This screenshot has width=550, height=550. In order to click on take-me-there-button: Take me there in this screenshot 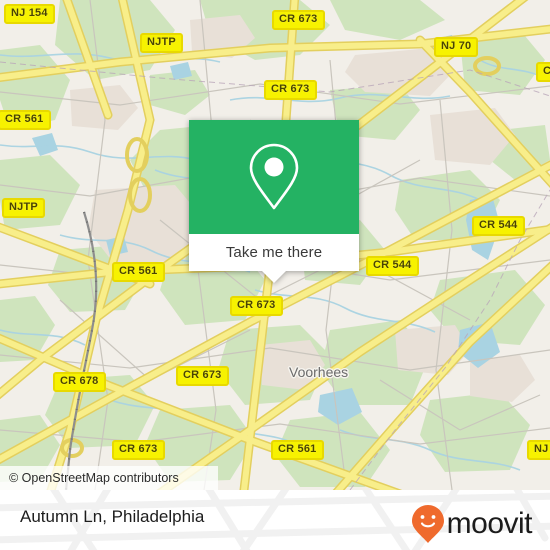, I will do `click(274, 258)`.